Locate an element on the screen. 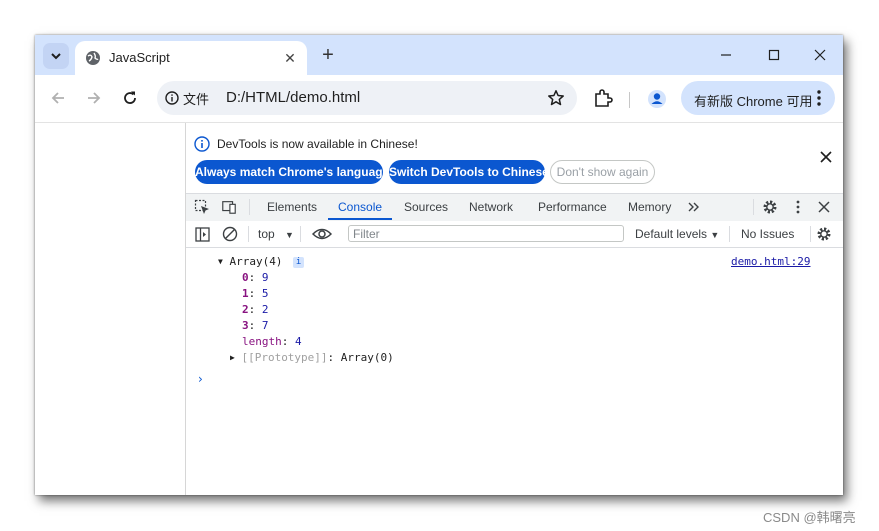 This screenshot has width=879, height=531. address-bar: 文件 D:/HTML/demo.html is located at coordinates (367, 98).